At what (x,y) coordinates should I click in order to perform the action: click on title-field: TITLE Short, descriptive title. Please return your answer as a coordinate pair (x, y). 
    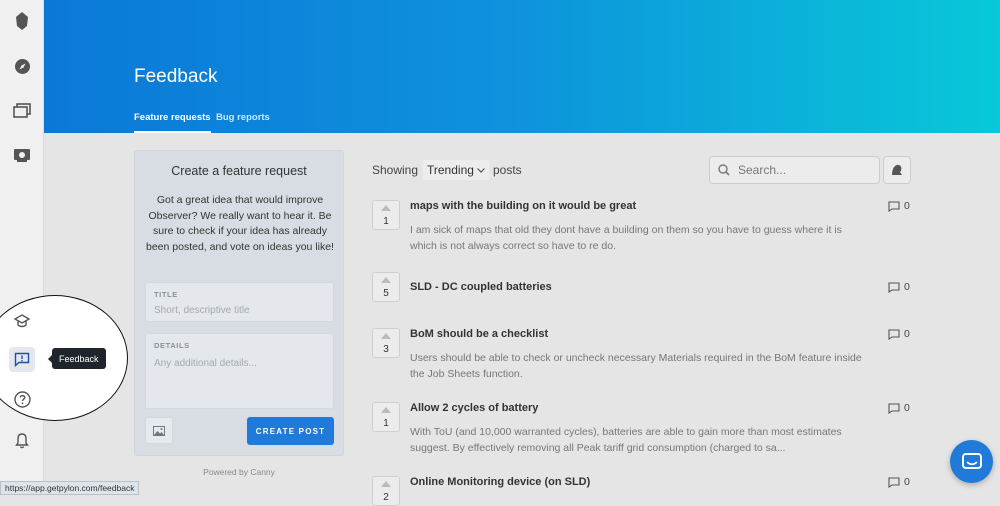
    Looking at the image, I should click on (239, 302).